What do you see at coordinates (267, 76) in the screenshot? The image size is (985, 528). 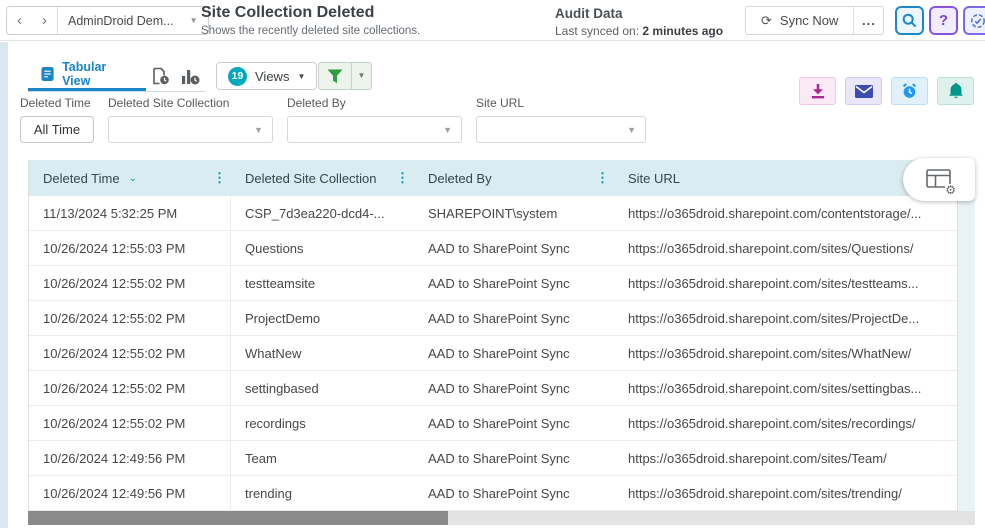 I see `views-dropdown-button: 19 Views ▼` at bounding box center [267, 76].